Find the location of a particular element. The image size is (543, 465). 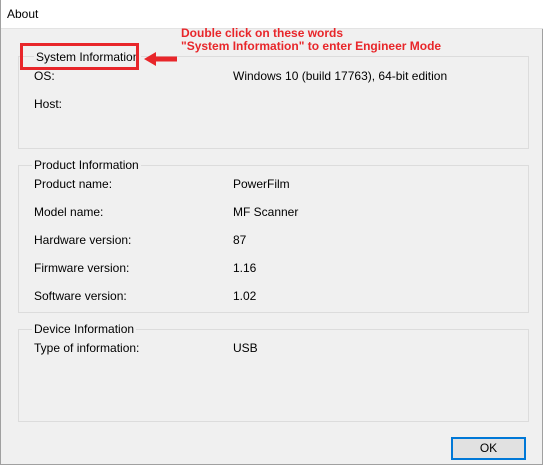

model-name-value: MF Scanner is located at coordinates (266, 212).